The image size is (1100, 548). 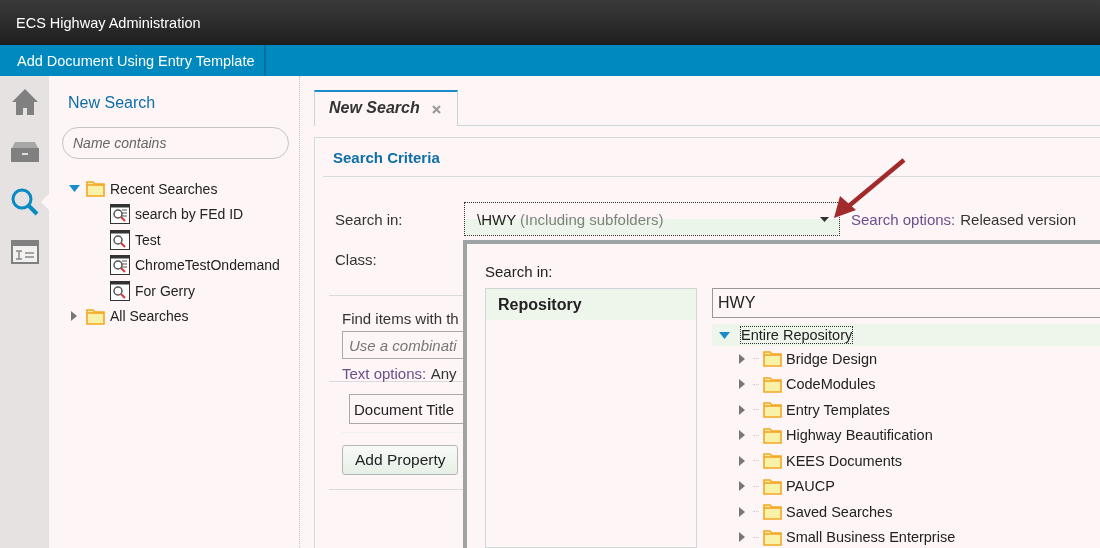 I want to click on saved-search-item: ChromeTestOndemand, so click(x=183, y=265).